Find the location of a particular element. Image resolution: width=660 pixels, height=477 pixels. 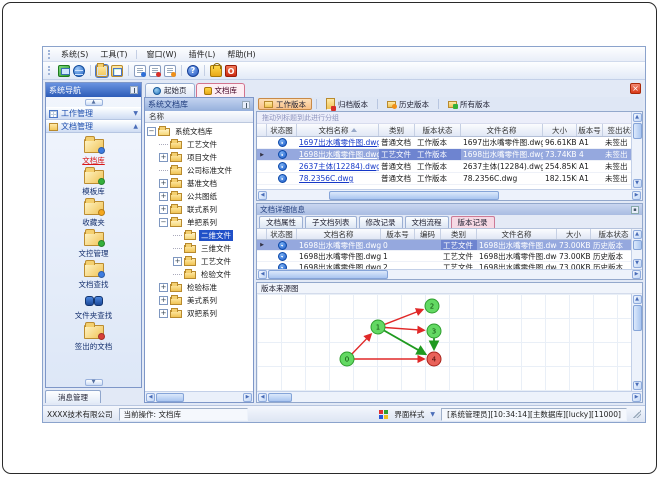

tree-node: + 公共图纸 is located at coordinates (200, 196).